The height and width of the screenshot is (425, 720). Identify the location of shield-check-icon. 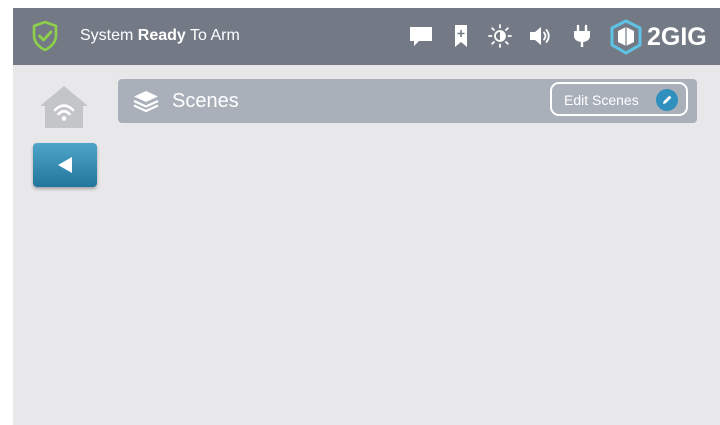
(45, 36).